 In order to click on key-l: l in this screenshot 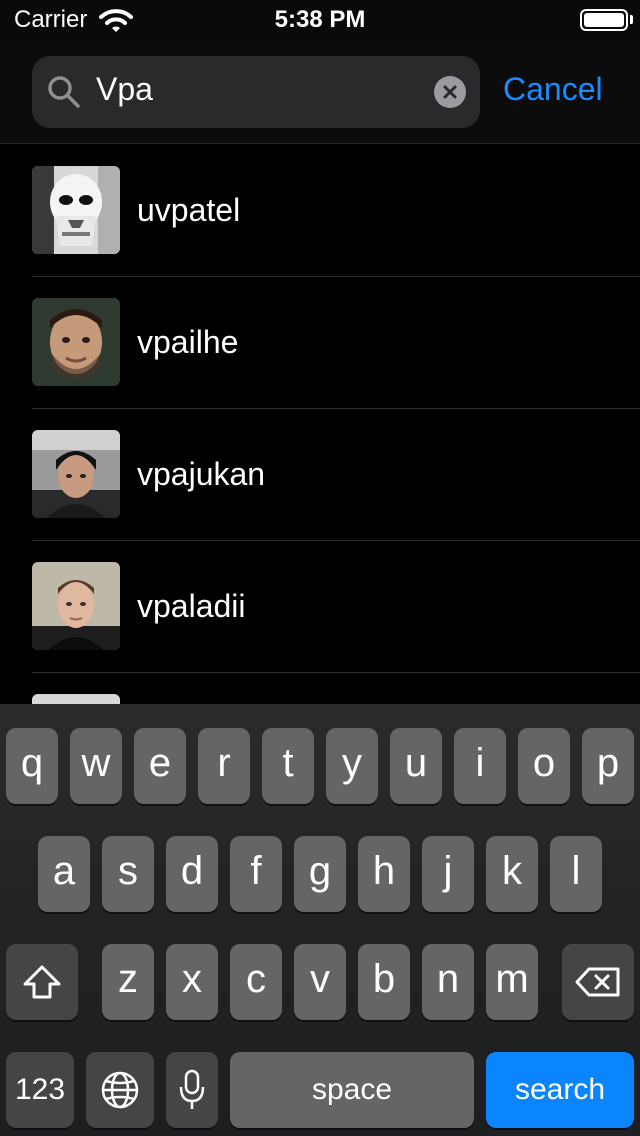, I will do `click(576, 874)`.